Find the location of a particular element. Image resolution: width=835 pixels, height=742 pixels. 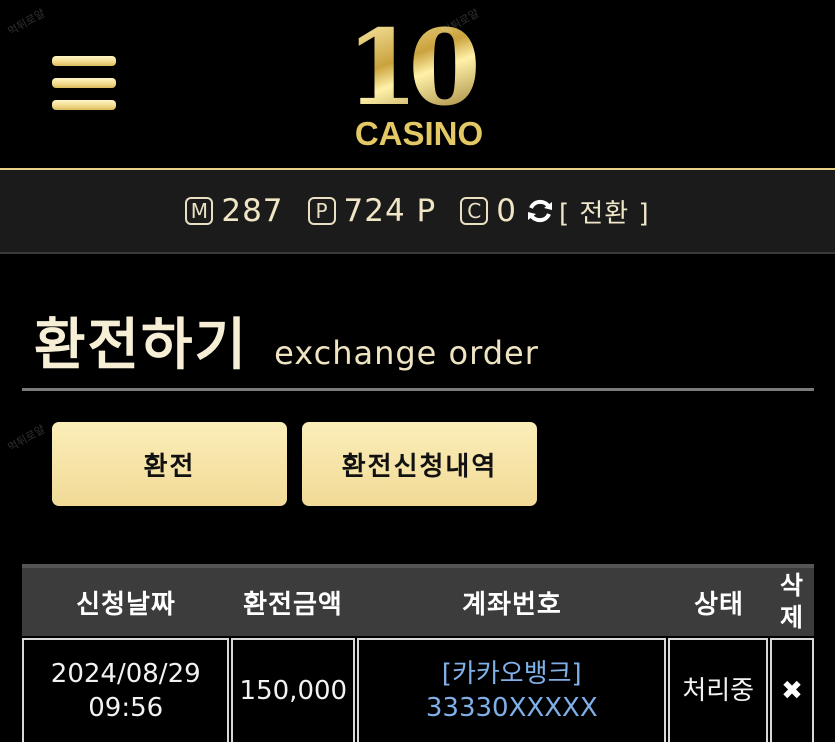

row-date: 2024/08/29 is located at coordinates (125, 674).